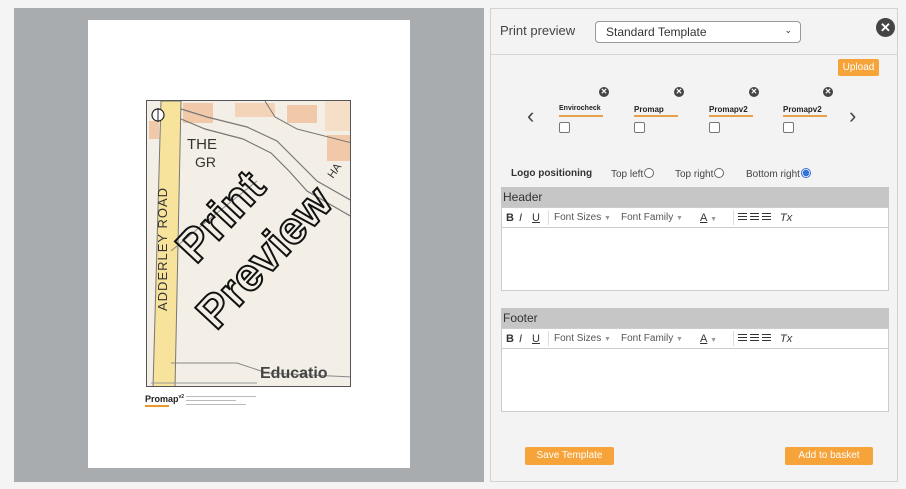 Image resolution: width=906 pixels, height=489 pixels. I want to click on logo-name: Promap, so click(649, 109).